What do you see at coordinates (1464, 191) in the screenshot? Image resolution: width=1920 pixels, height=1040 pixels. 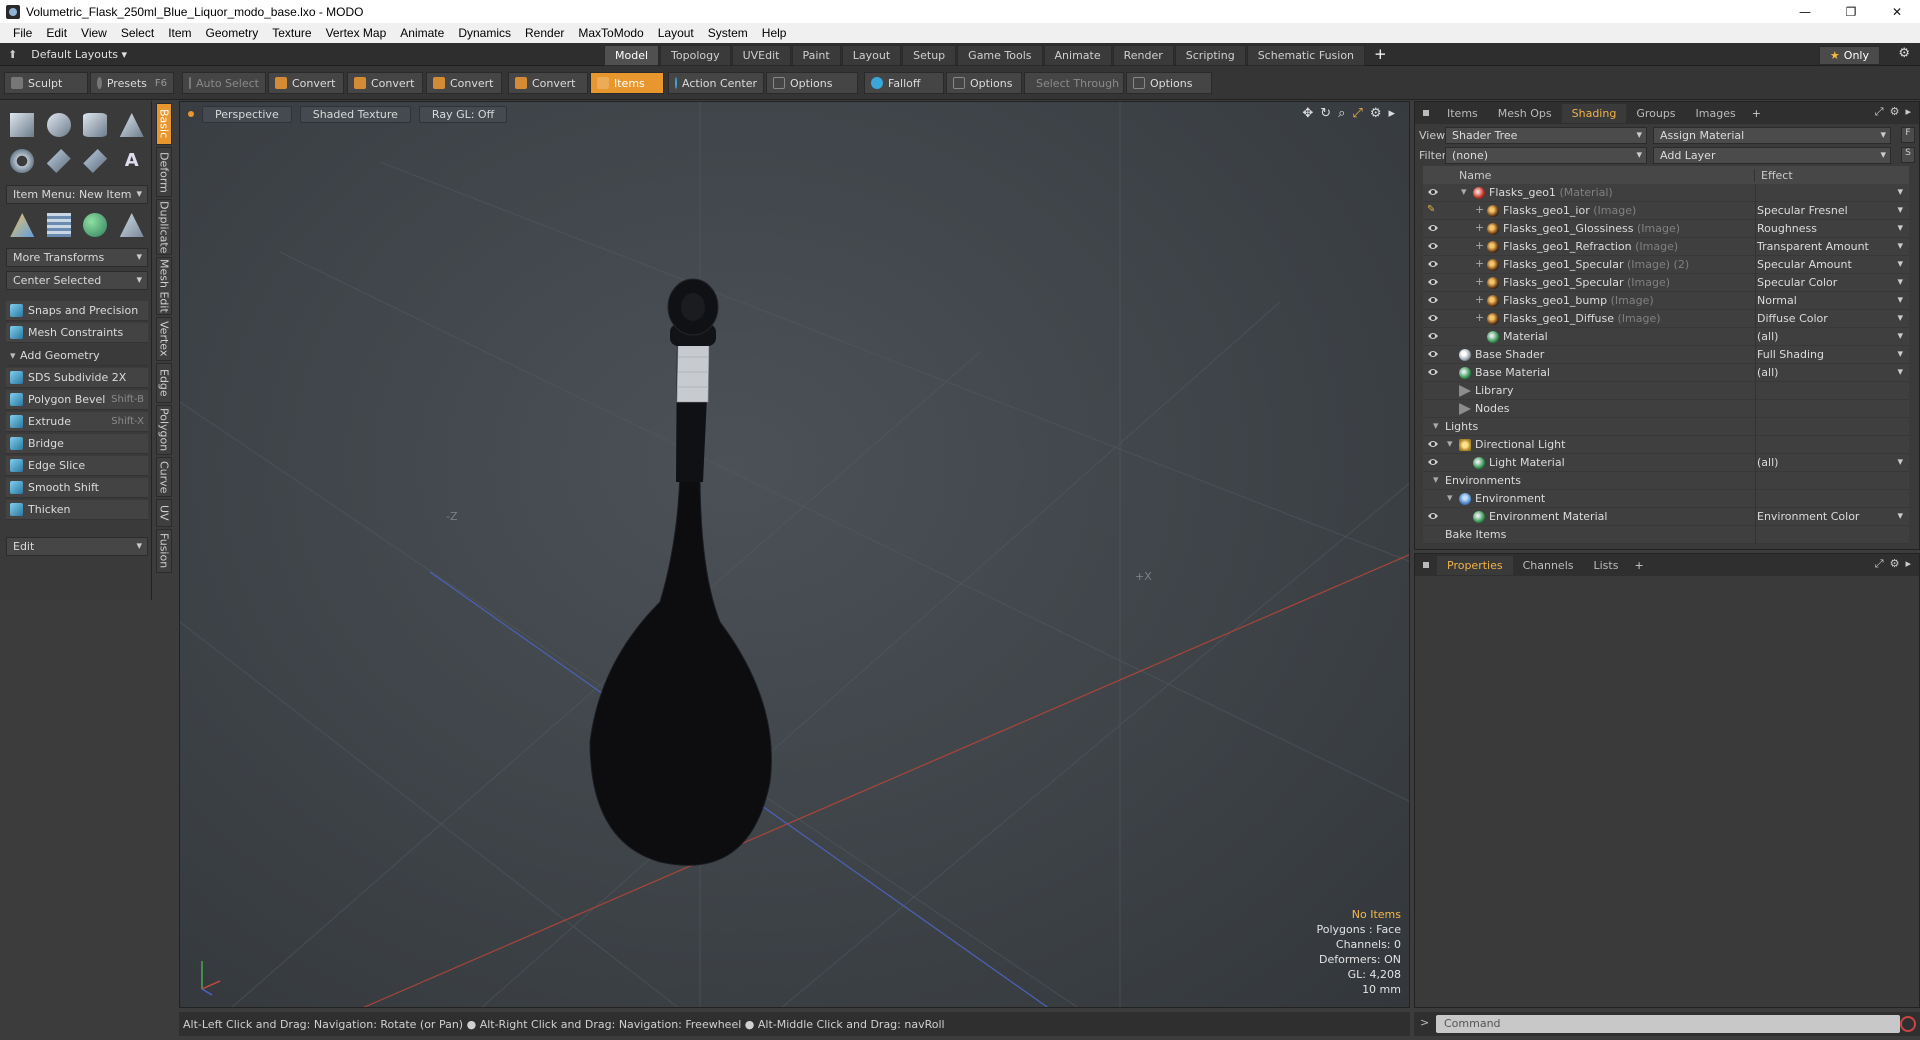 I see `expand-toggle-icon: ▾` at bounding box center [1464, 191].